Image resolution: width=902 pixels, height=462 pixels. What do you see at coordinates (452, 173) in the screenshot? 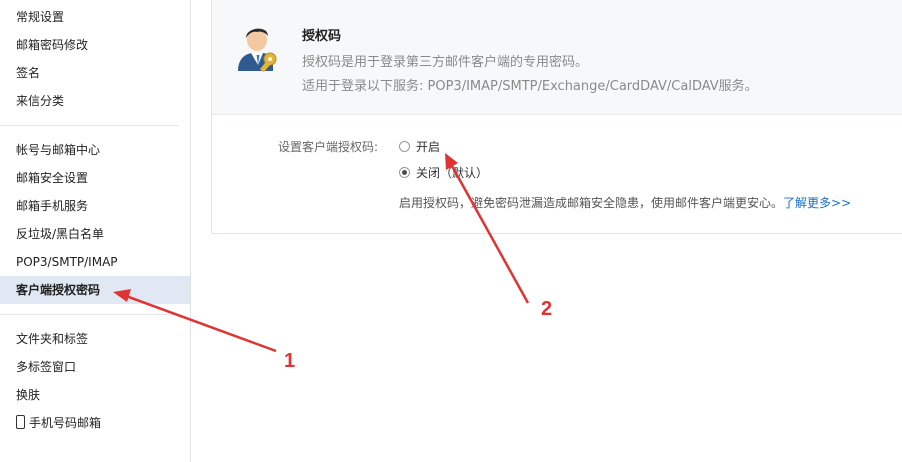
I see `radio-label-off: 关闭（默认）` at bounding box center [452, 173].